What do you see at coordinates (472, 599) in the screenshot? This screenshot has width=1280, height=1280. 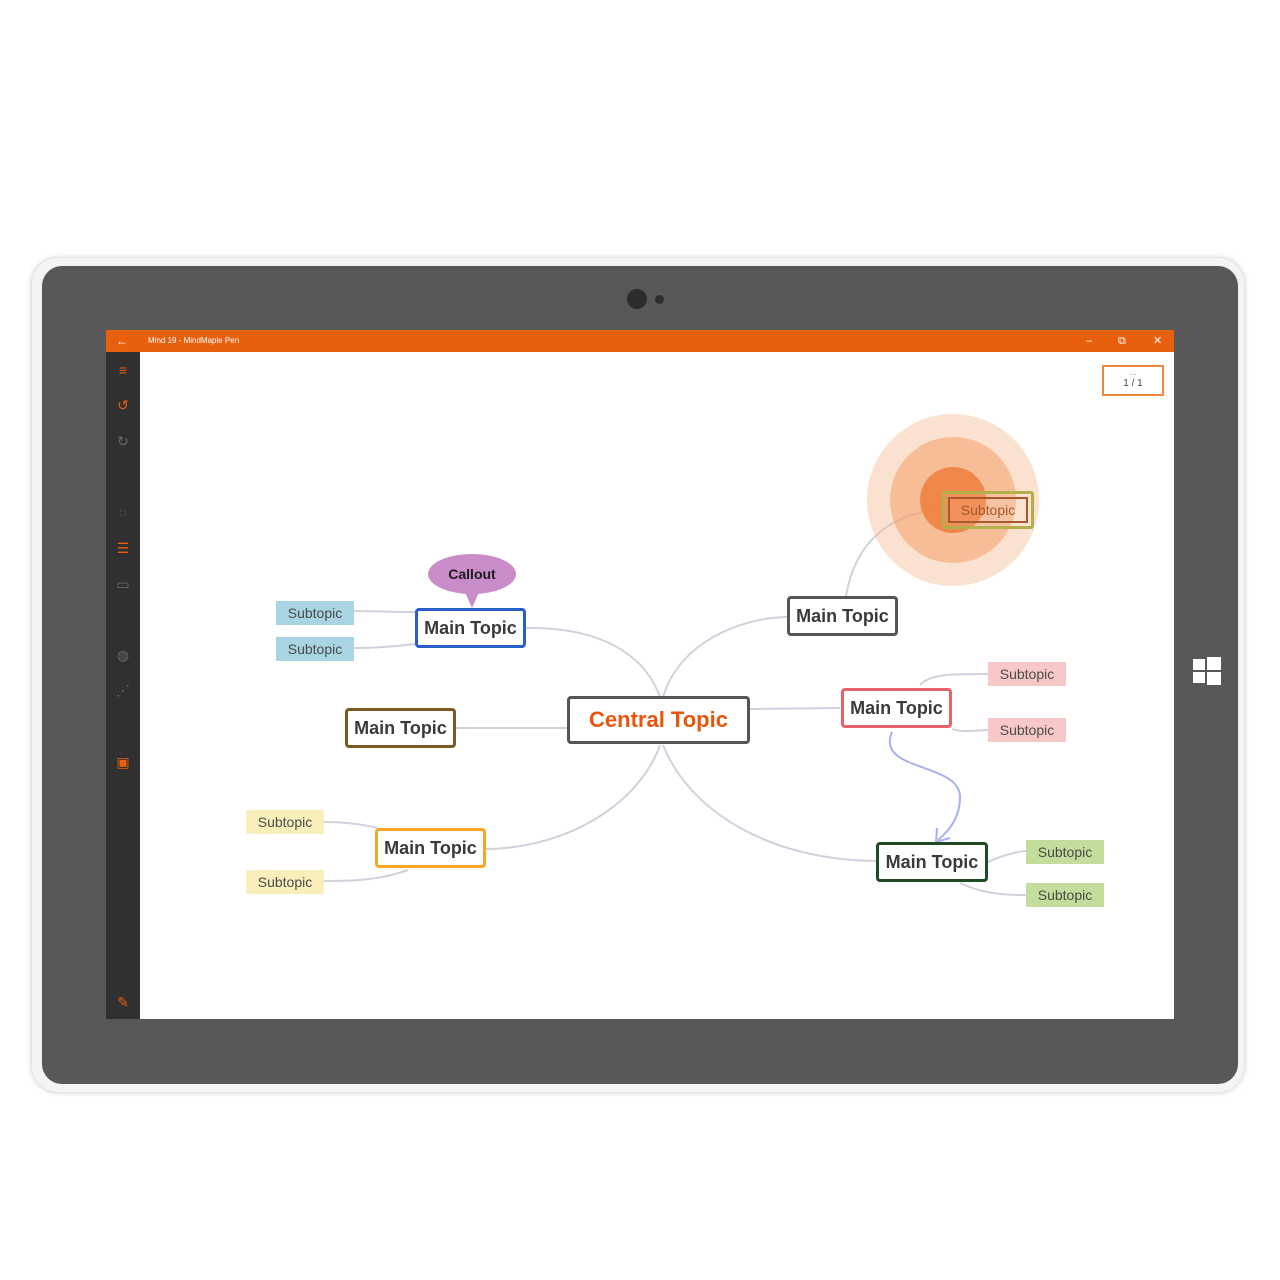 I see `callout-pointer-icon` at bounding box center [472, 599].